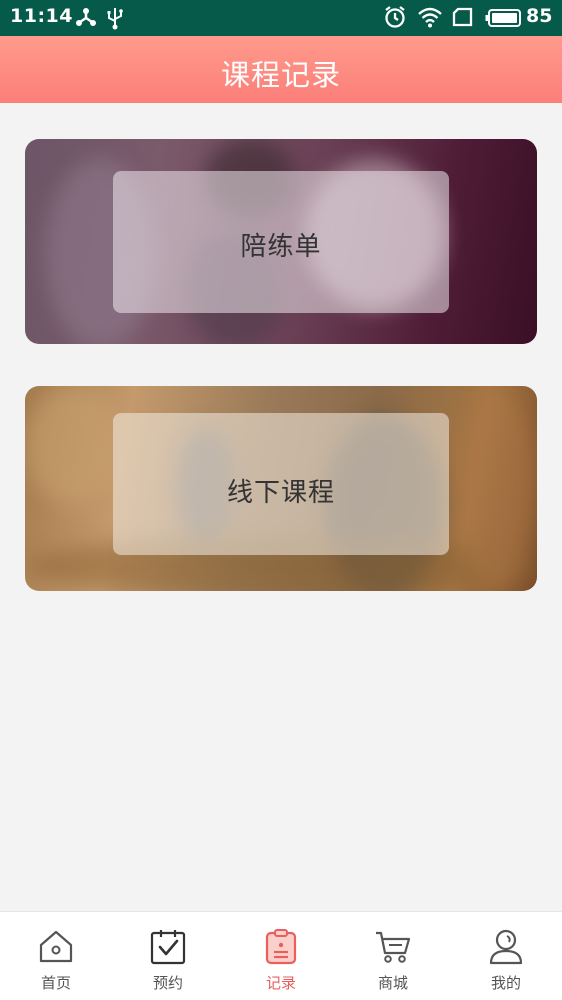 The width and height of the screenshot is (562, 1000). I want to click on nav-item-home: 首页, so click(56, 956).